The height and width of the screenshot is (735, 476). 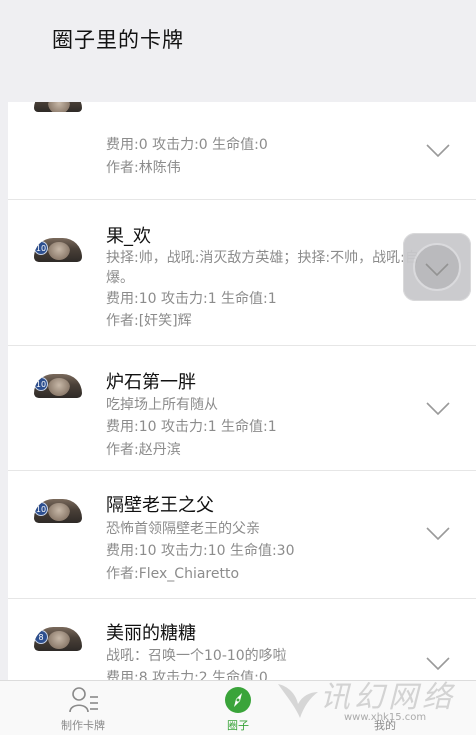 What do you see at coordinates (385, 708) in the screenshot?
I see `tab-mine: 我的` at bounding box center [385, 708].